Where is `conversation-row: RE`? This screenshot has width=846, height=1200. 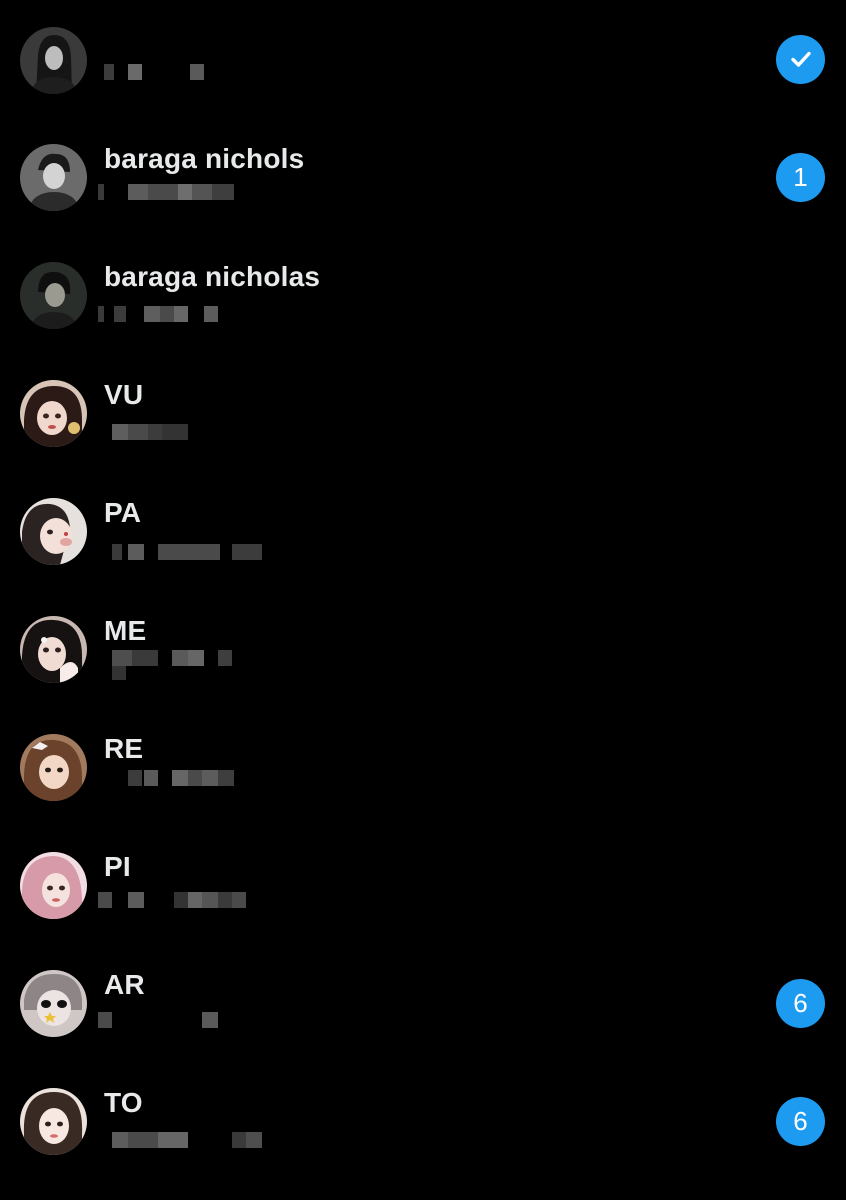
conversation-row: RE is located at coordinates (423, 767).